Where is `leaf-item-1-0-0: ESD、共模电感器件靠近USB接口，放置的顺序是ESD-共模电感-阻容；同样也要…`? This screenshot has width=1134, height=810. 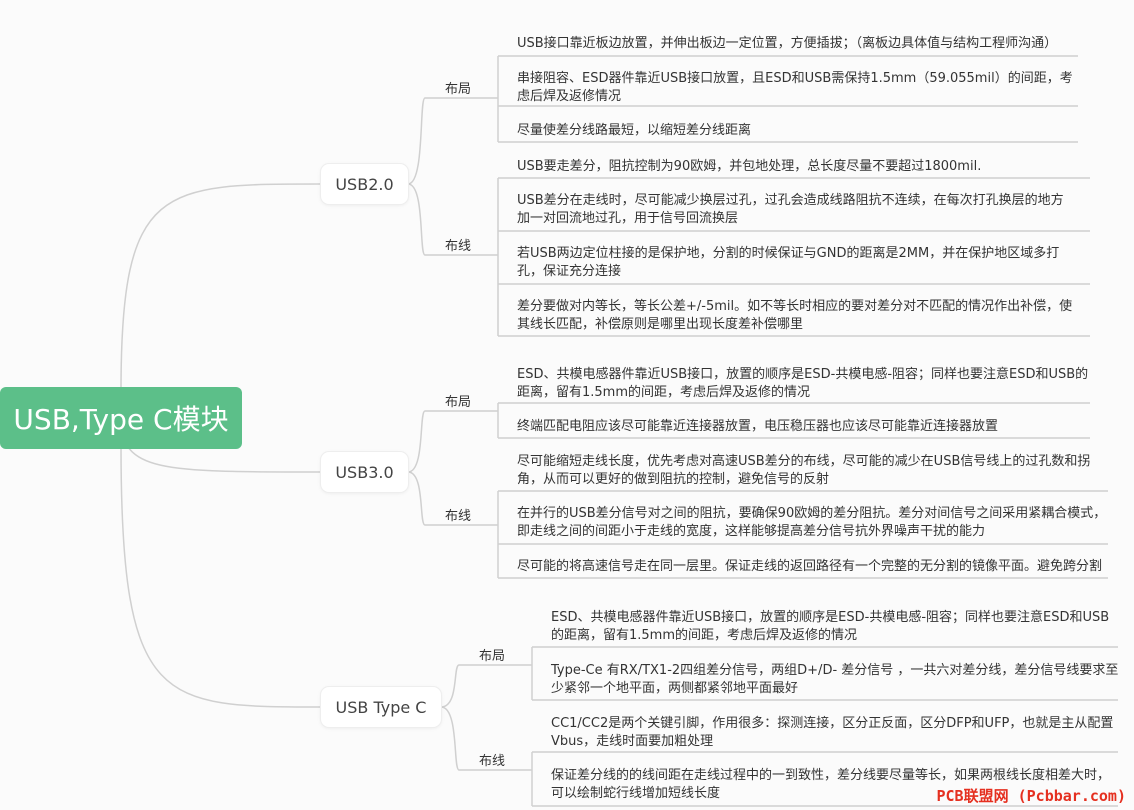
leaf-item-1-0-0: ESD、共模电感器件靠近USB接口，放置的顺序是ESD-共模电感-阻容；同样也要… is located at coordinates (802, 384).